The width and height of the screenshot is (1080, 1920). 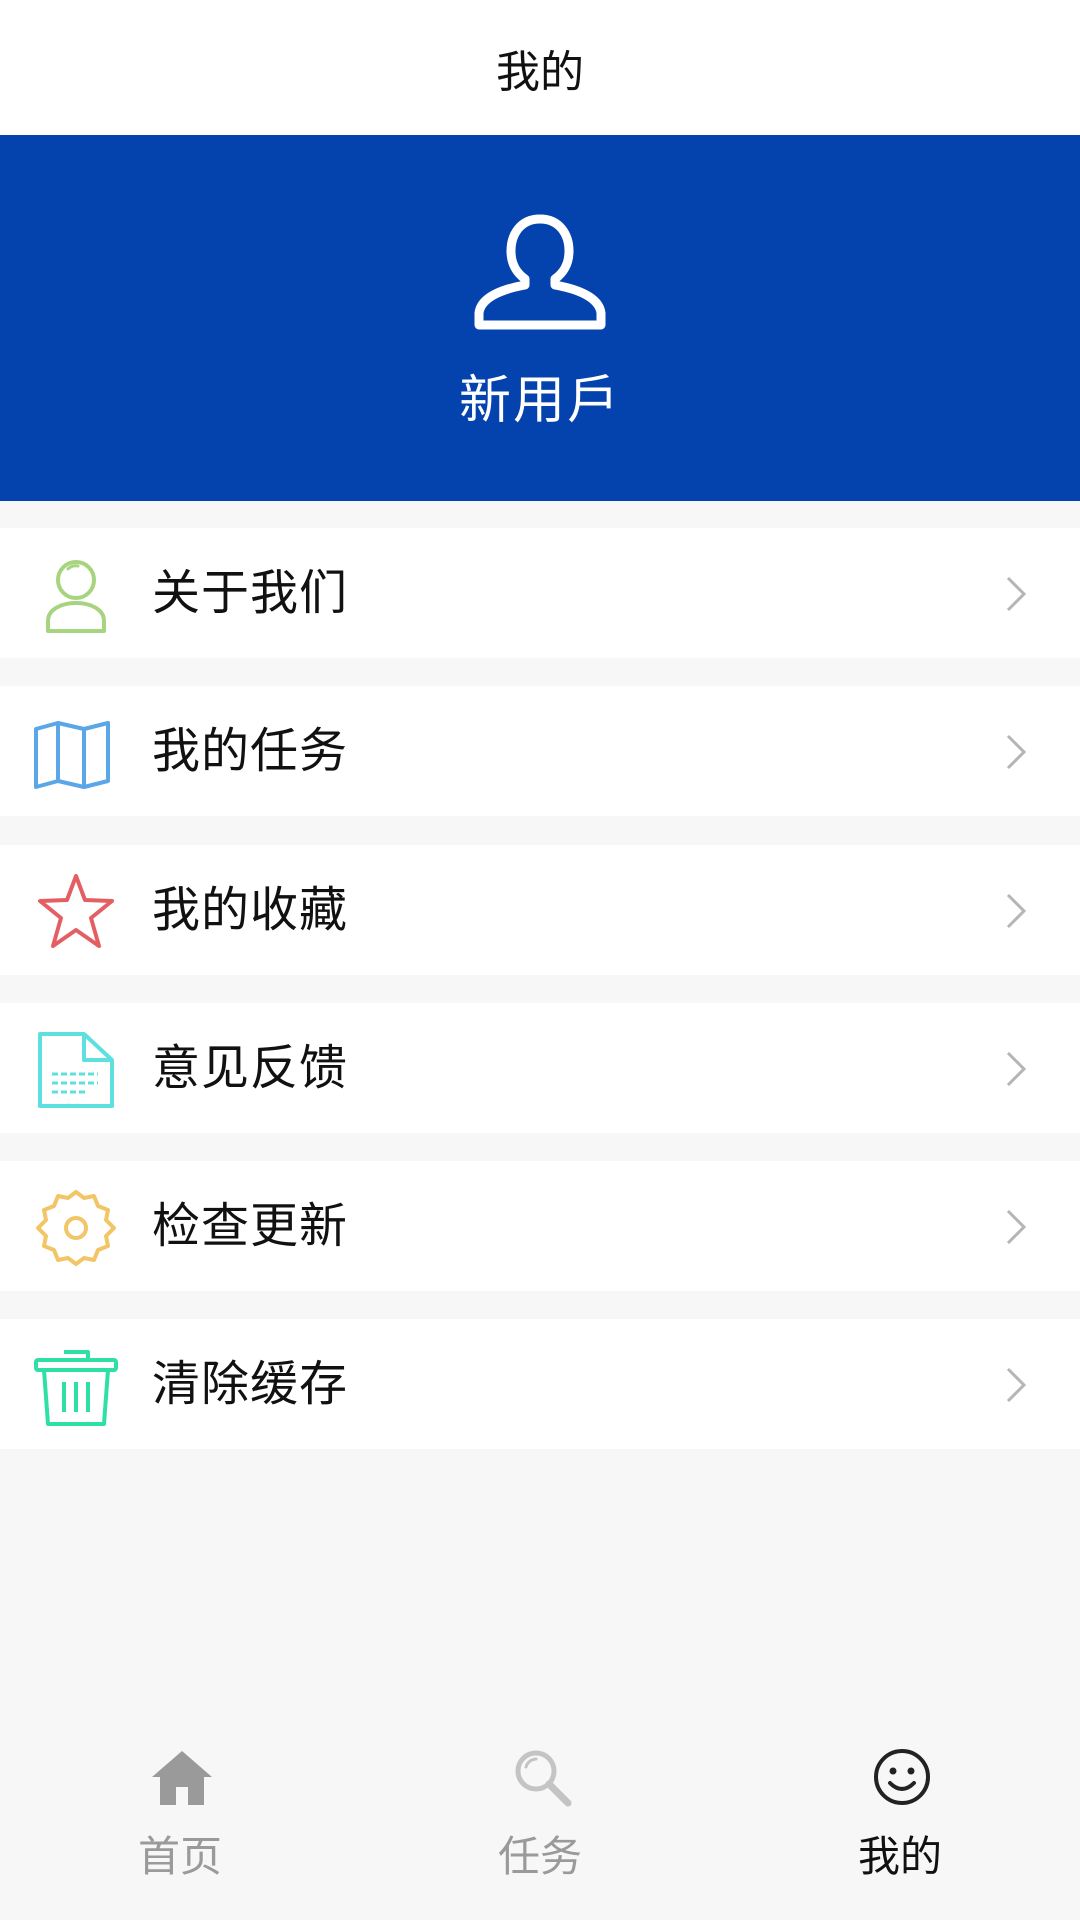 What do you see at coordinates (179, 1856) in the screenshot?
I see `tab-label: 首页` at bounding box center [179, 1856].